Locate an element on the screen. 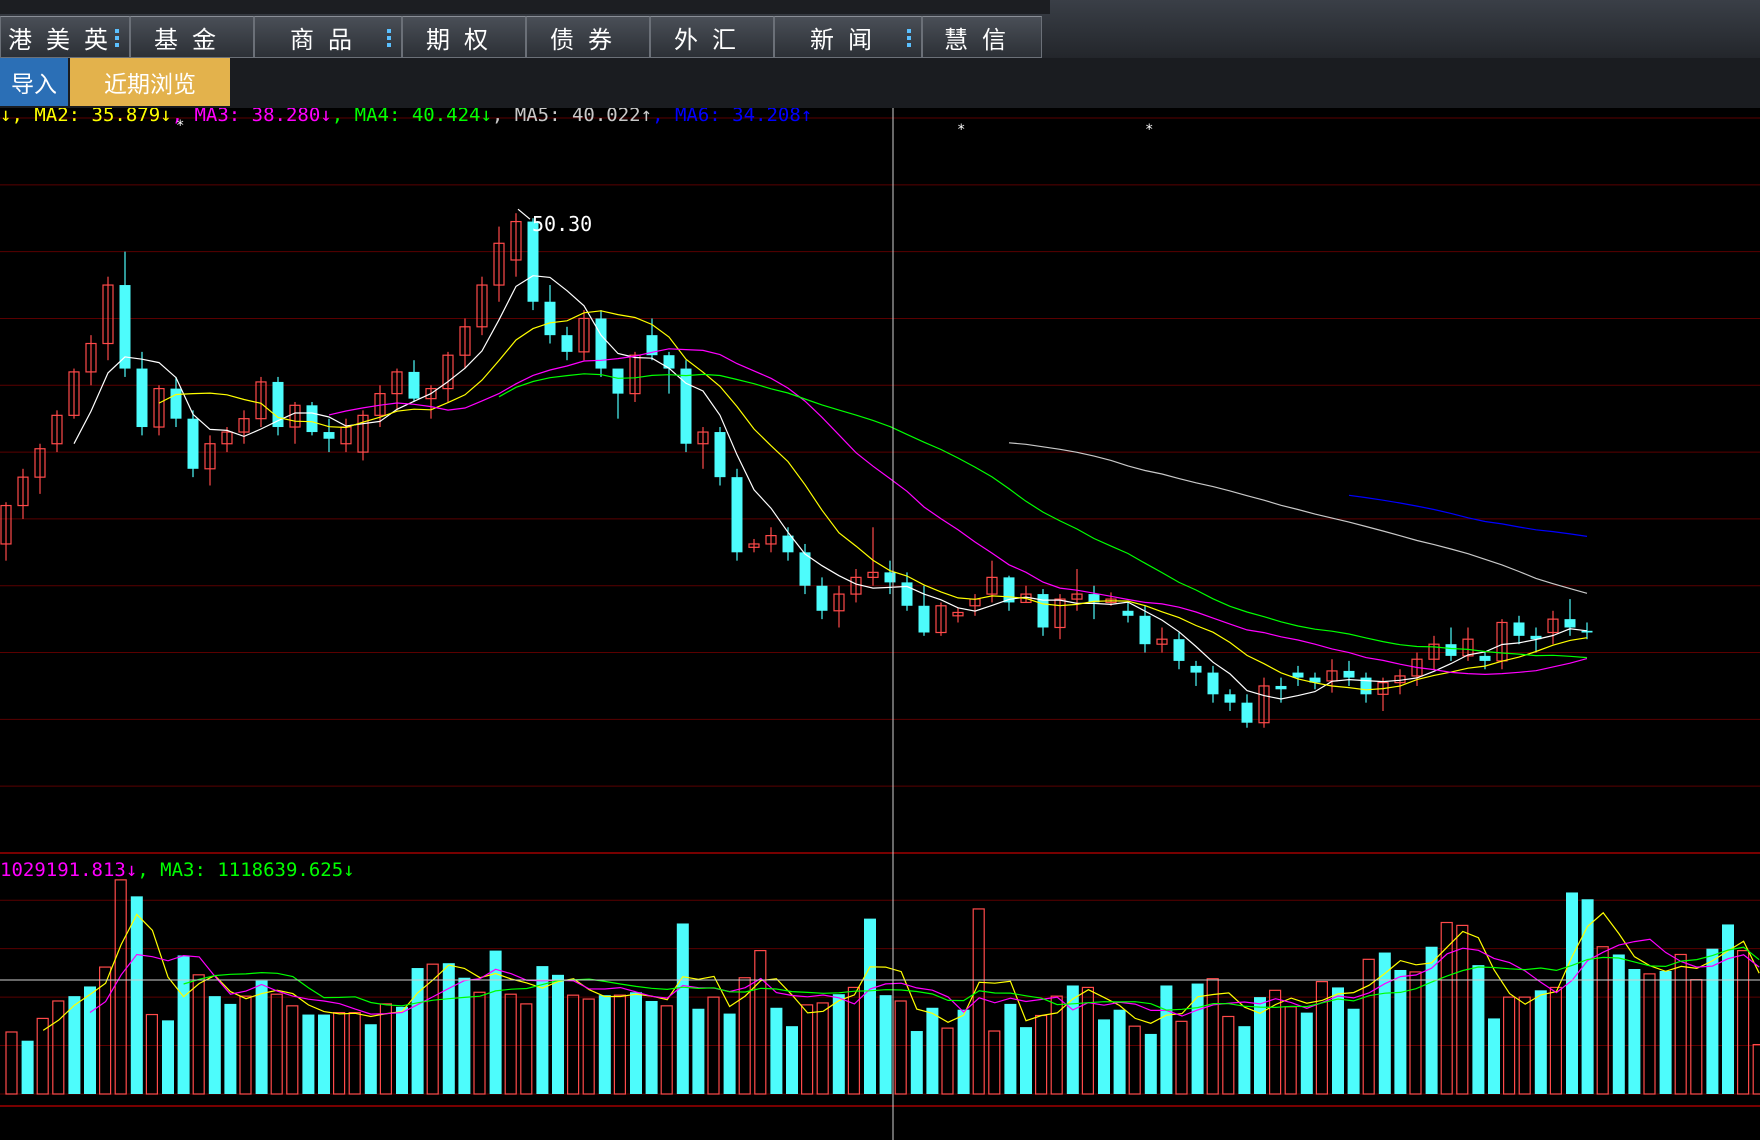  tab-5: 外汇 is located at coordinates (712, 37).